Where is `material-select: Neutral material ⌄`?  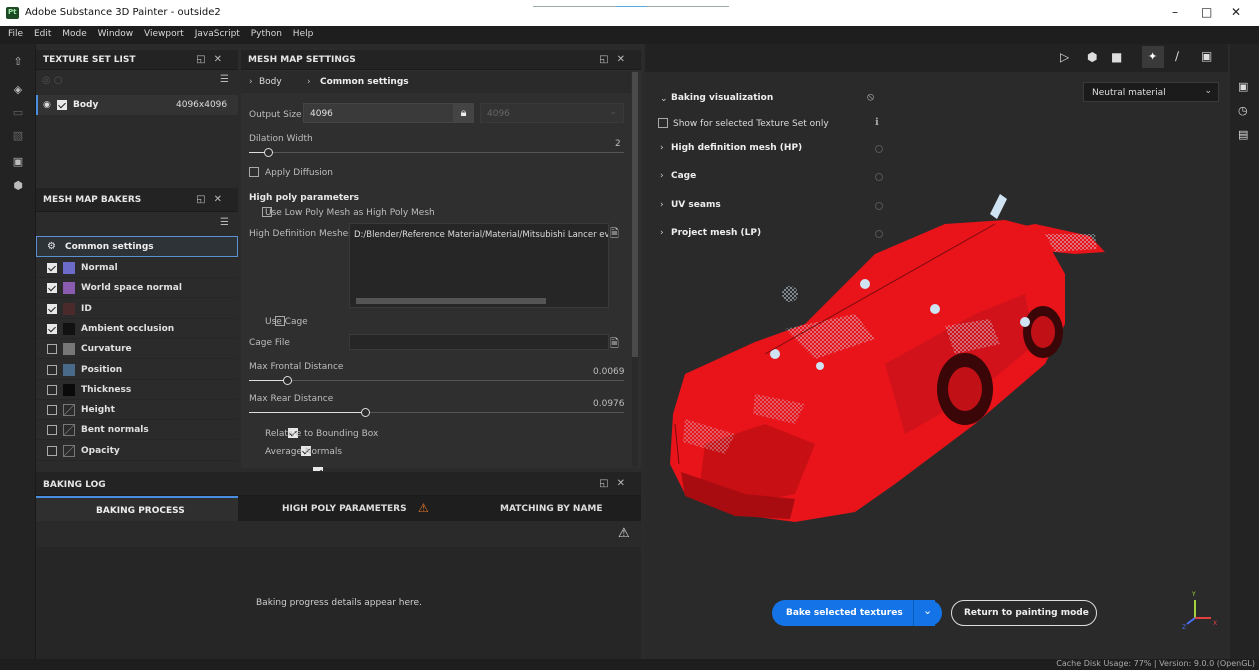 material-select: Neutral material ⌄ is located at coordinates (1151, 92).